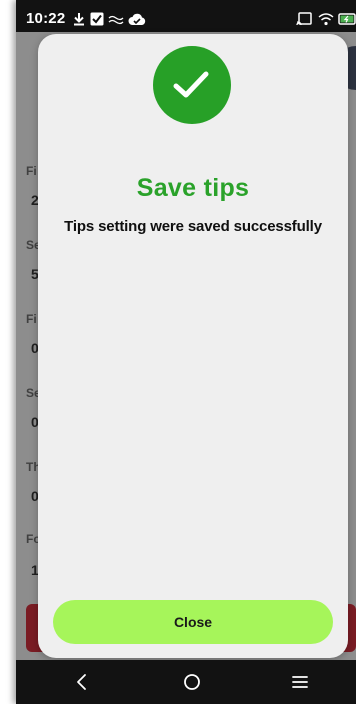 This screenshot has height=704, width=356. What do you see at coordinates (116, 20) in the screenshot?
I see `wave-icon` at bounding box center [116, 20].